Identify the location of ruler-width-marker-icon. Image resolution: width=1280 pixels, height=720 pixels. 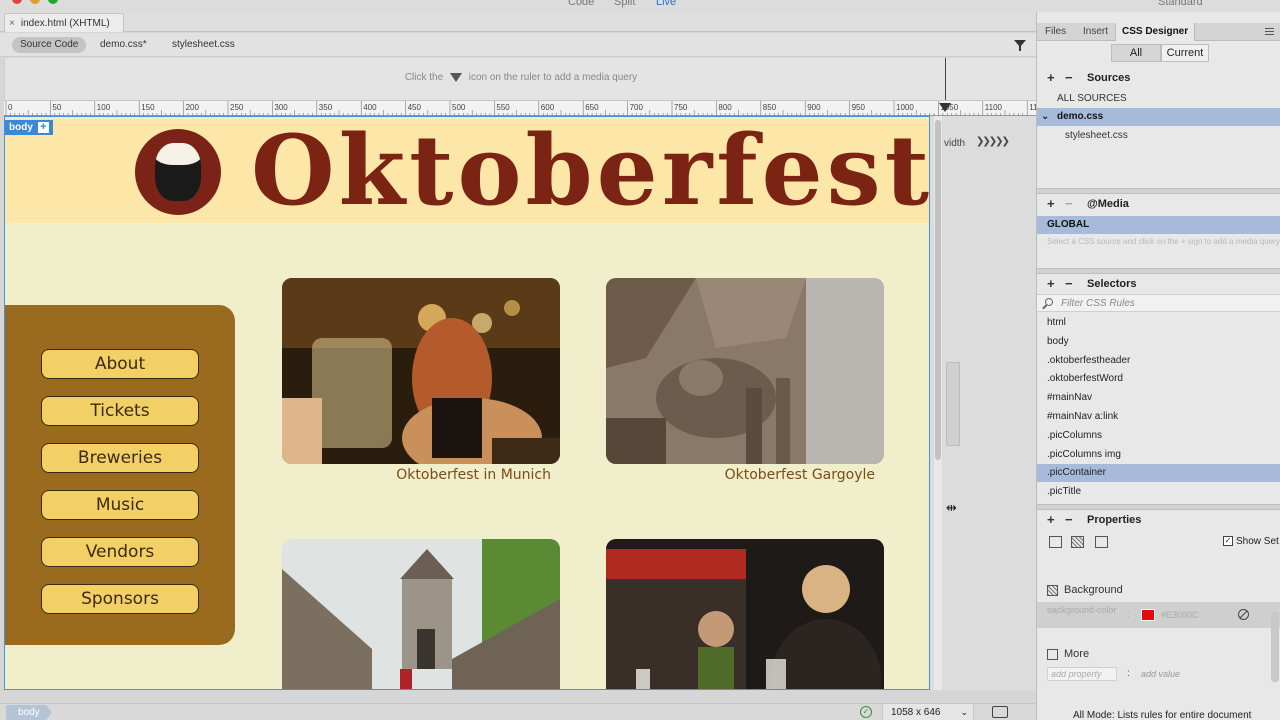
(945, 107).